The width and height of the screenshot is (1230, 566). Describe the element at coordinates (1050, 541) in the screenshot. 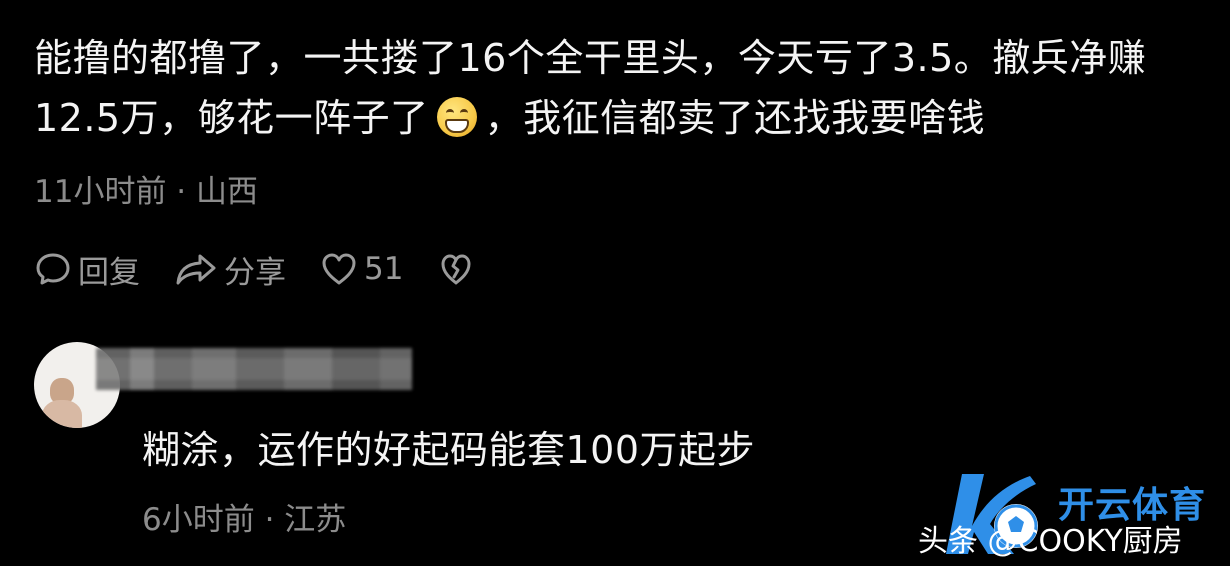

I see `watermark-source: 头条 @COOKY厨房` at that location.